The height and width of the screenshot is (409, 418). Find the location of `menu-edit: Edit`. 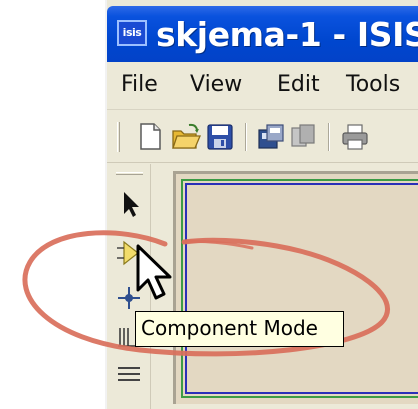

menu-edit: Edit is located at coordinates (298, 84).